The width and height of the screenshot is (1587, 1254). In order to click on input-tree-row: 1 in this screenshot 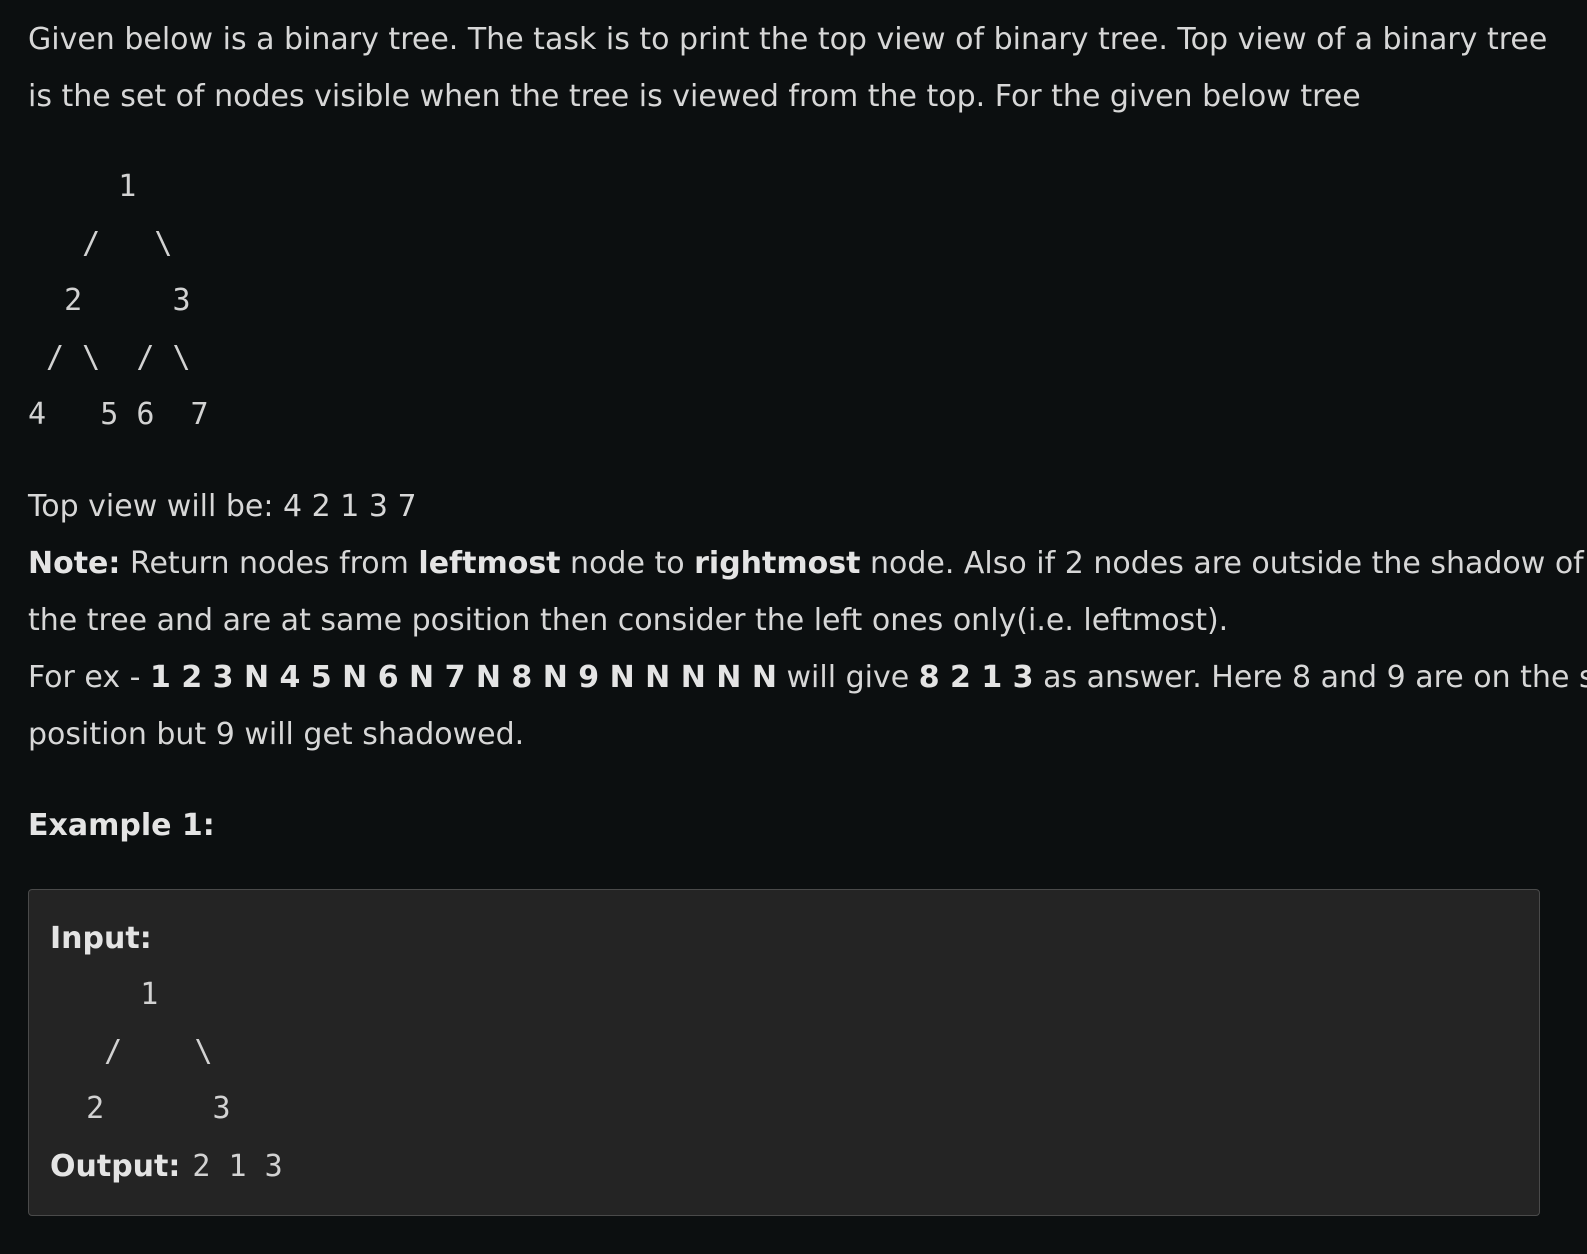, I will do `click(104, 994)`.